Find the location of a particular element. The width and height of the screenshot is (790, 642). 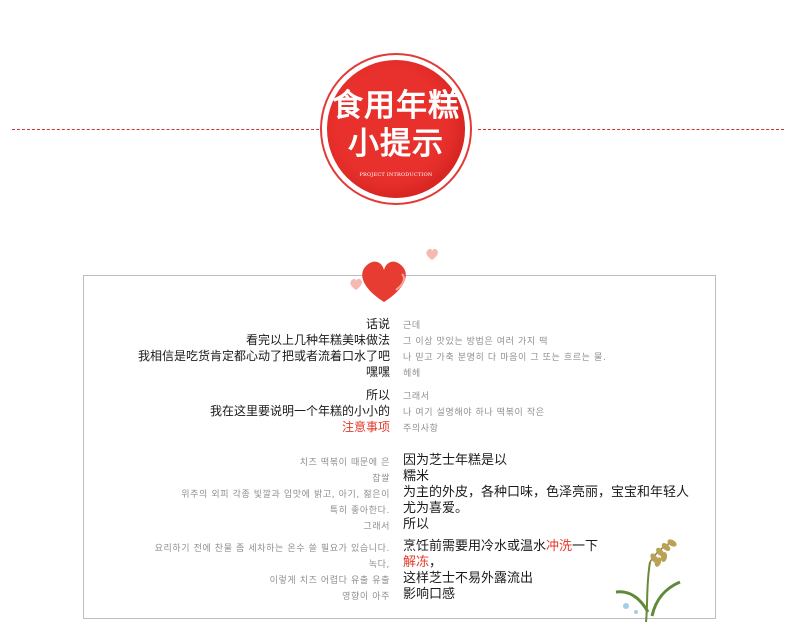

block3-ko-line3: 위주의 외피 각종 빛깔과 입맛에 밝고, 아기, 젊은이 is located at coordinates (285, 495).